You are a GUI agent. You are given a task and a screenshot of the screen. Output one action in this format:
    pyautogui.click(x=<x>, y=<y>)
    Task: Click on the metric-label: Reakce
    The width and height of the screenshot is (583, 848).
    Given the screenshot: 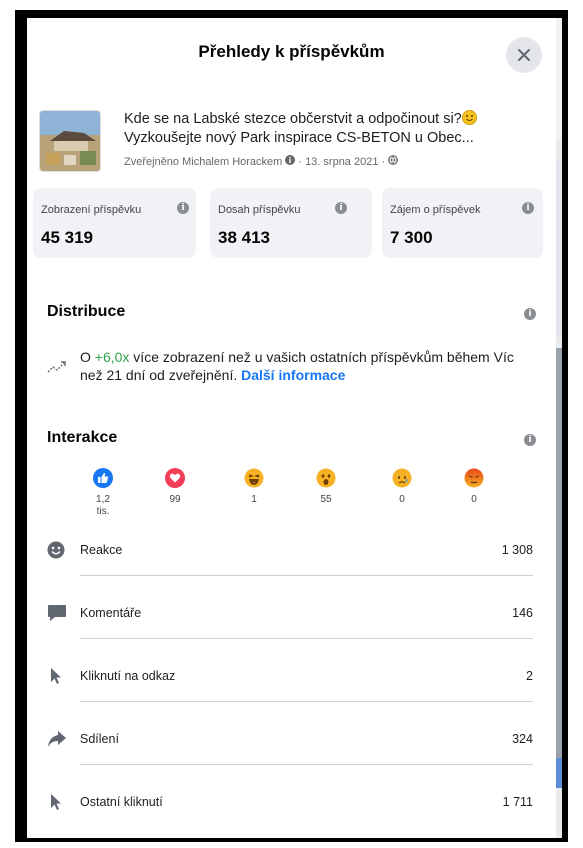 What is the action you would take?
    pyautogui.click(x=101, y=550)
    